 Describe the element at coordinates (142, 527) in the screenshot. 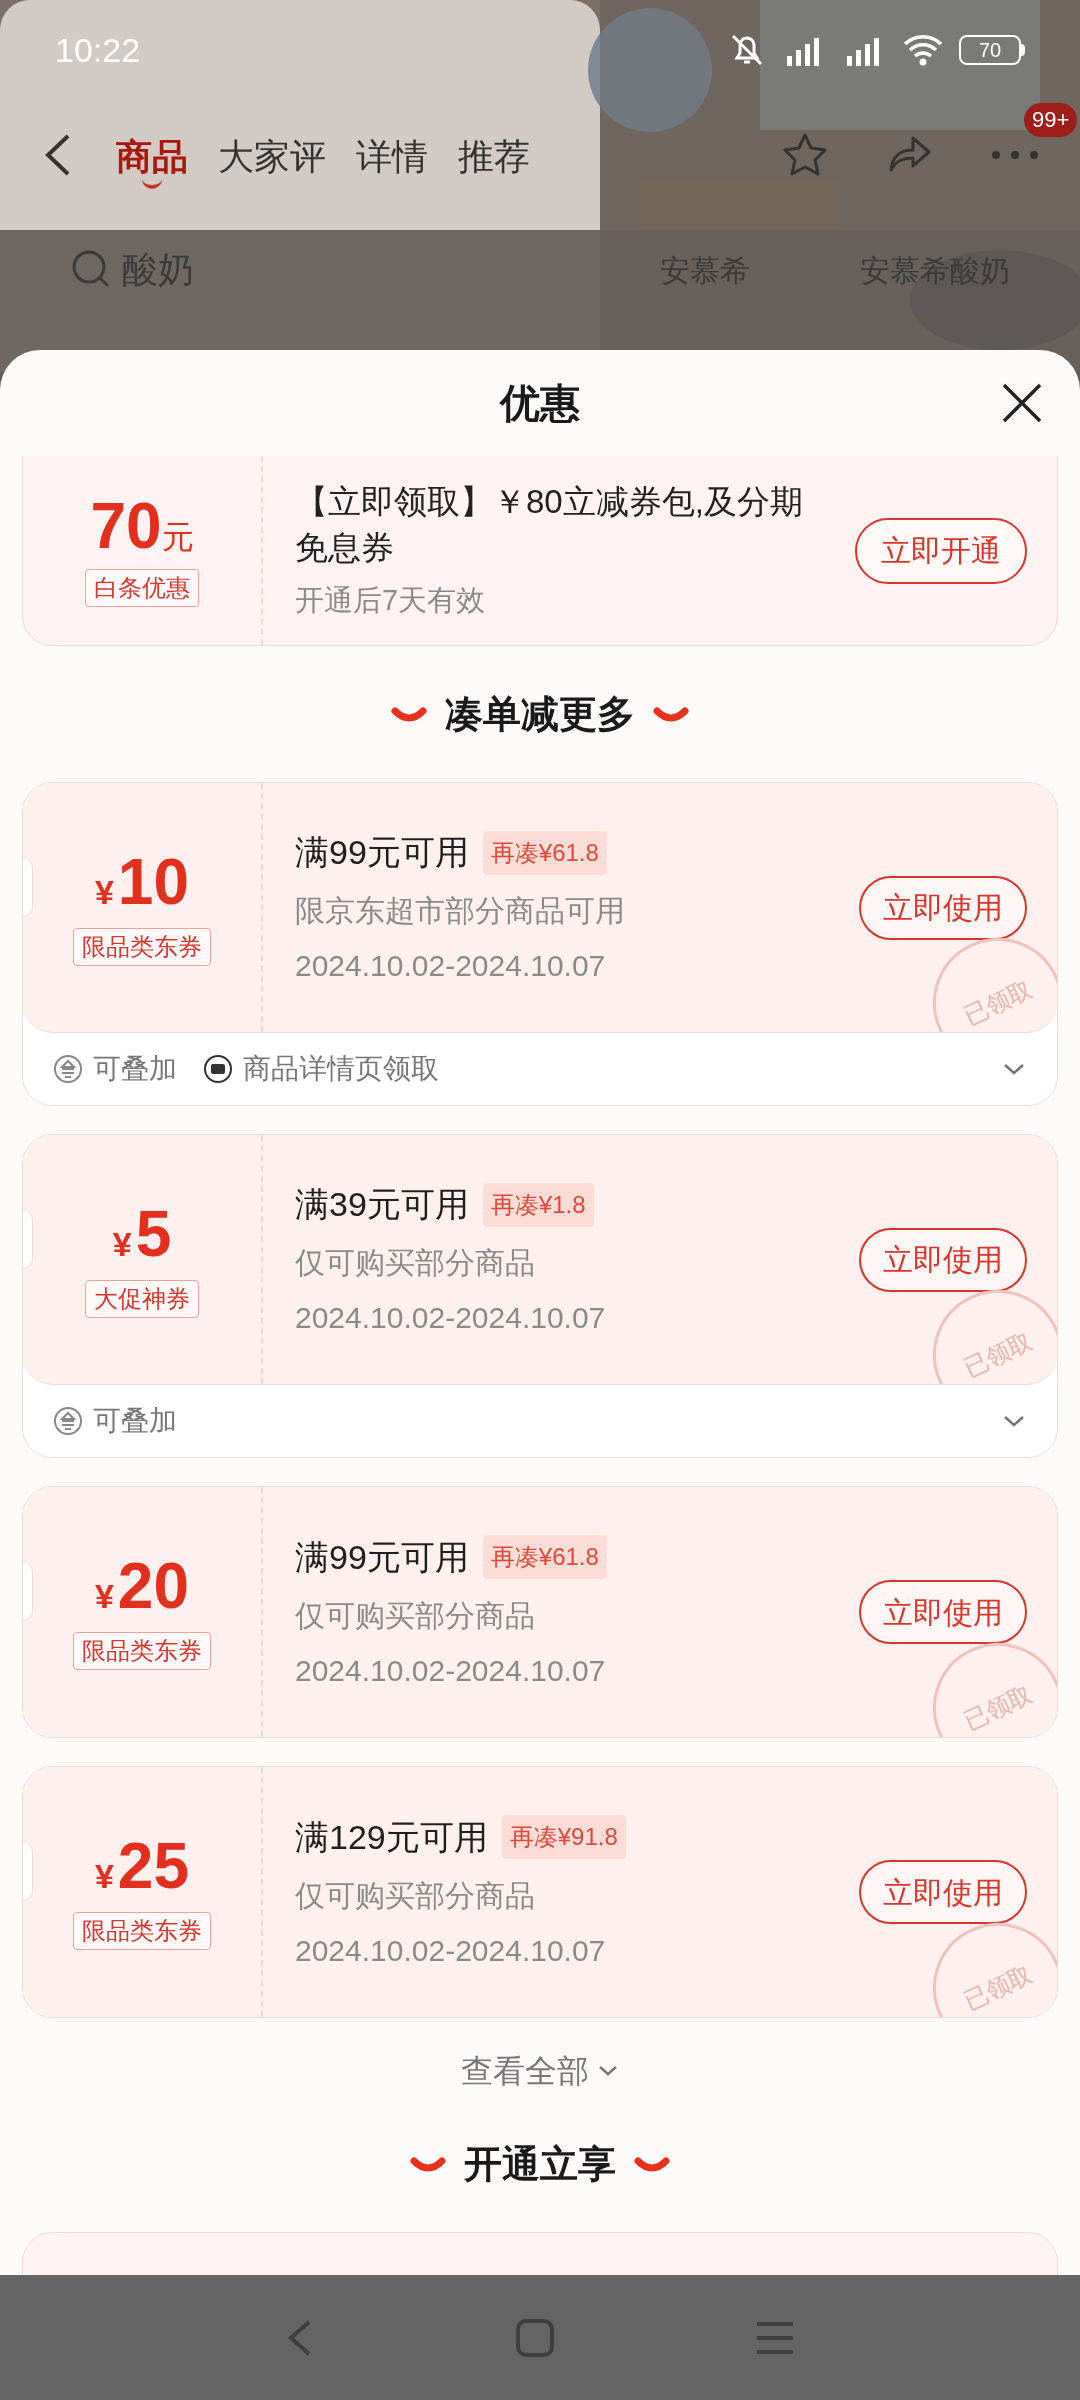

I see `offer-amount: 70元` at that location.